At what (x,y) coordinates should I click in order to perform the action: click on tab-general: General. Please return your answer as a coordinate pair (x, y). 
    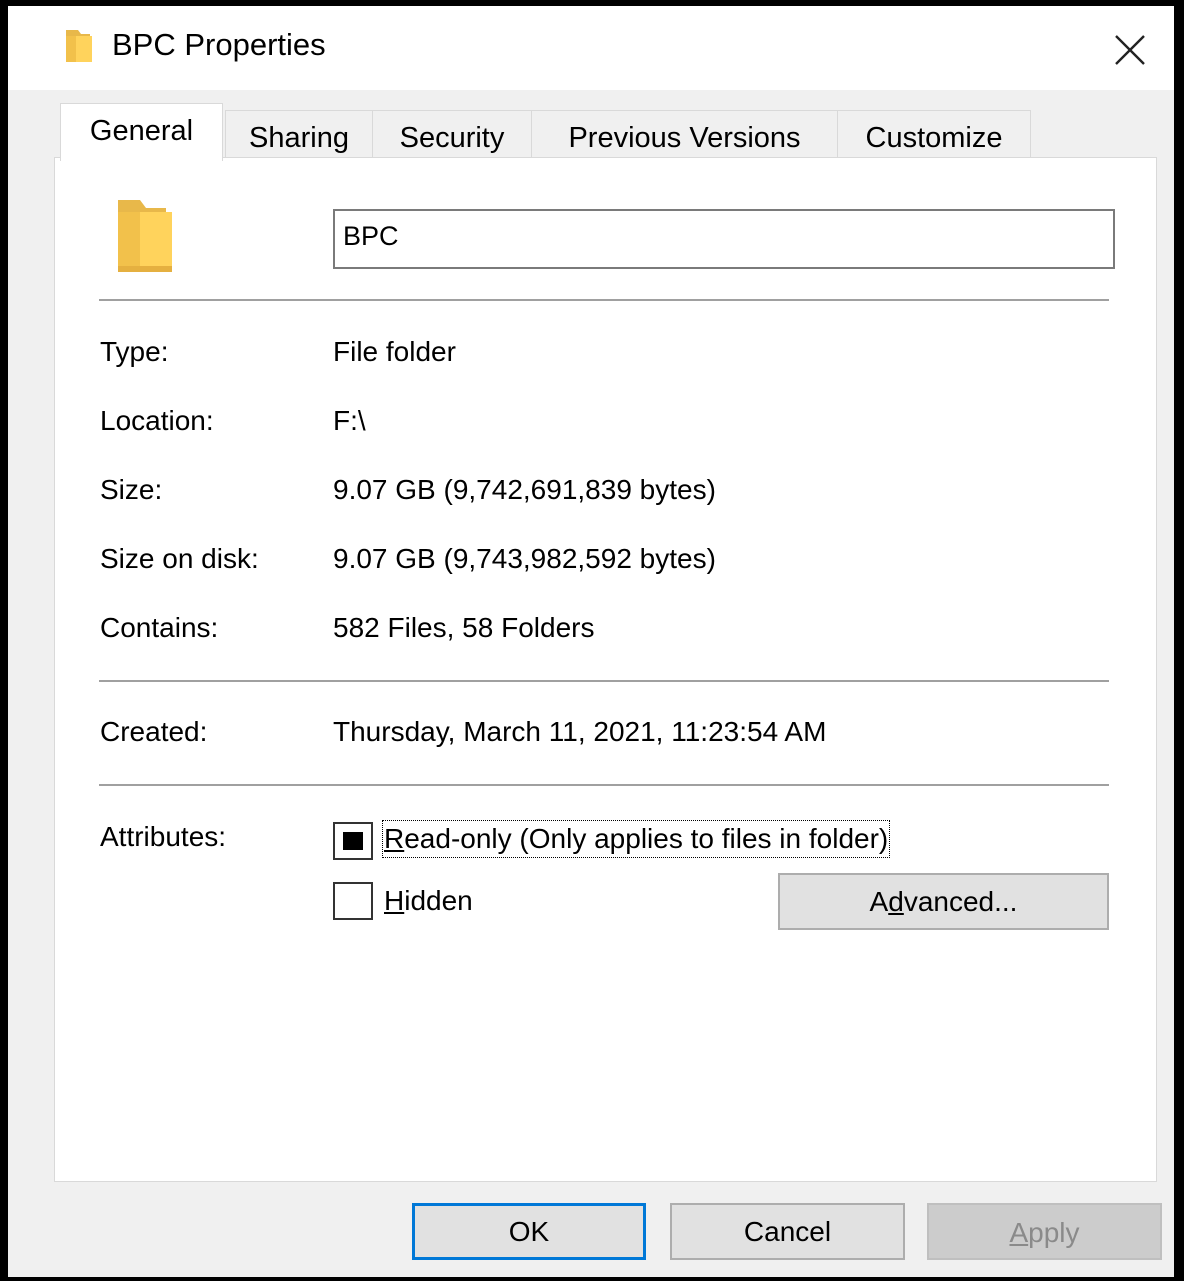
    Looking at the image, I should click on (141, 132).